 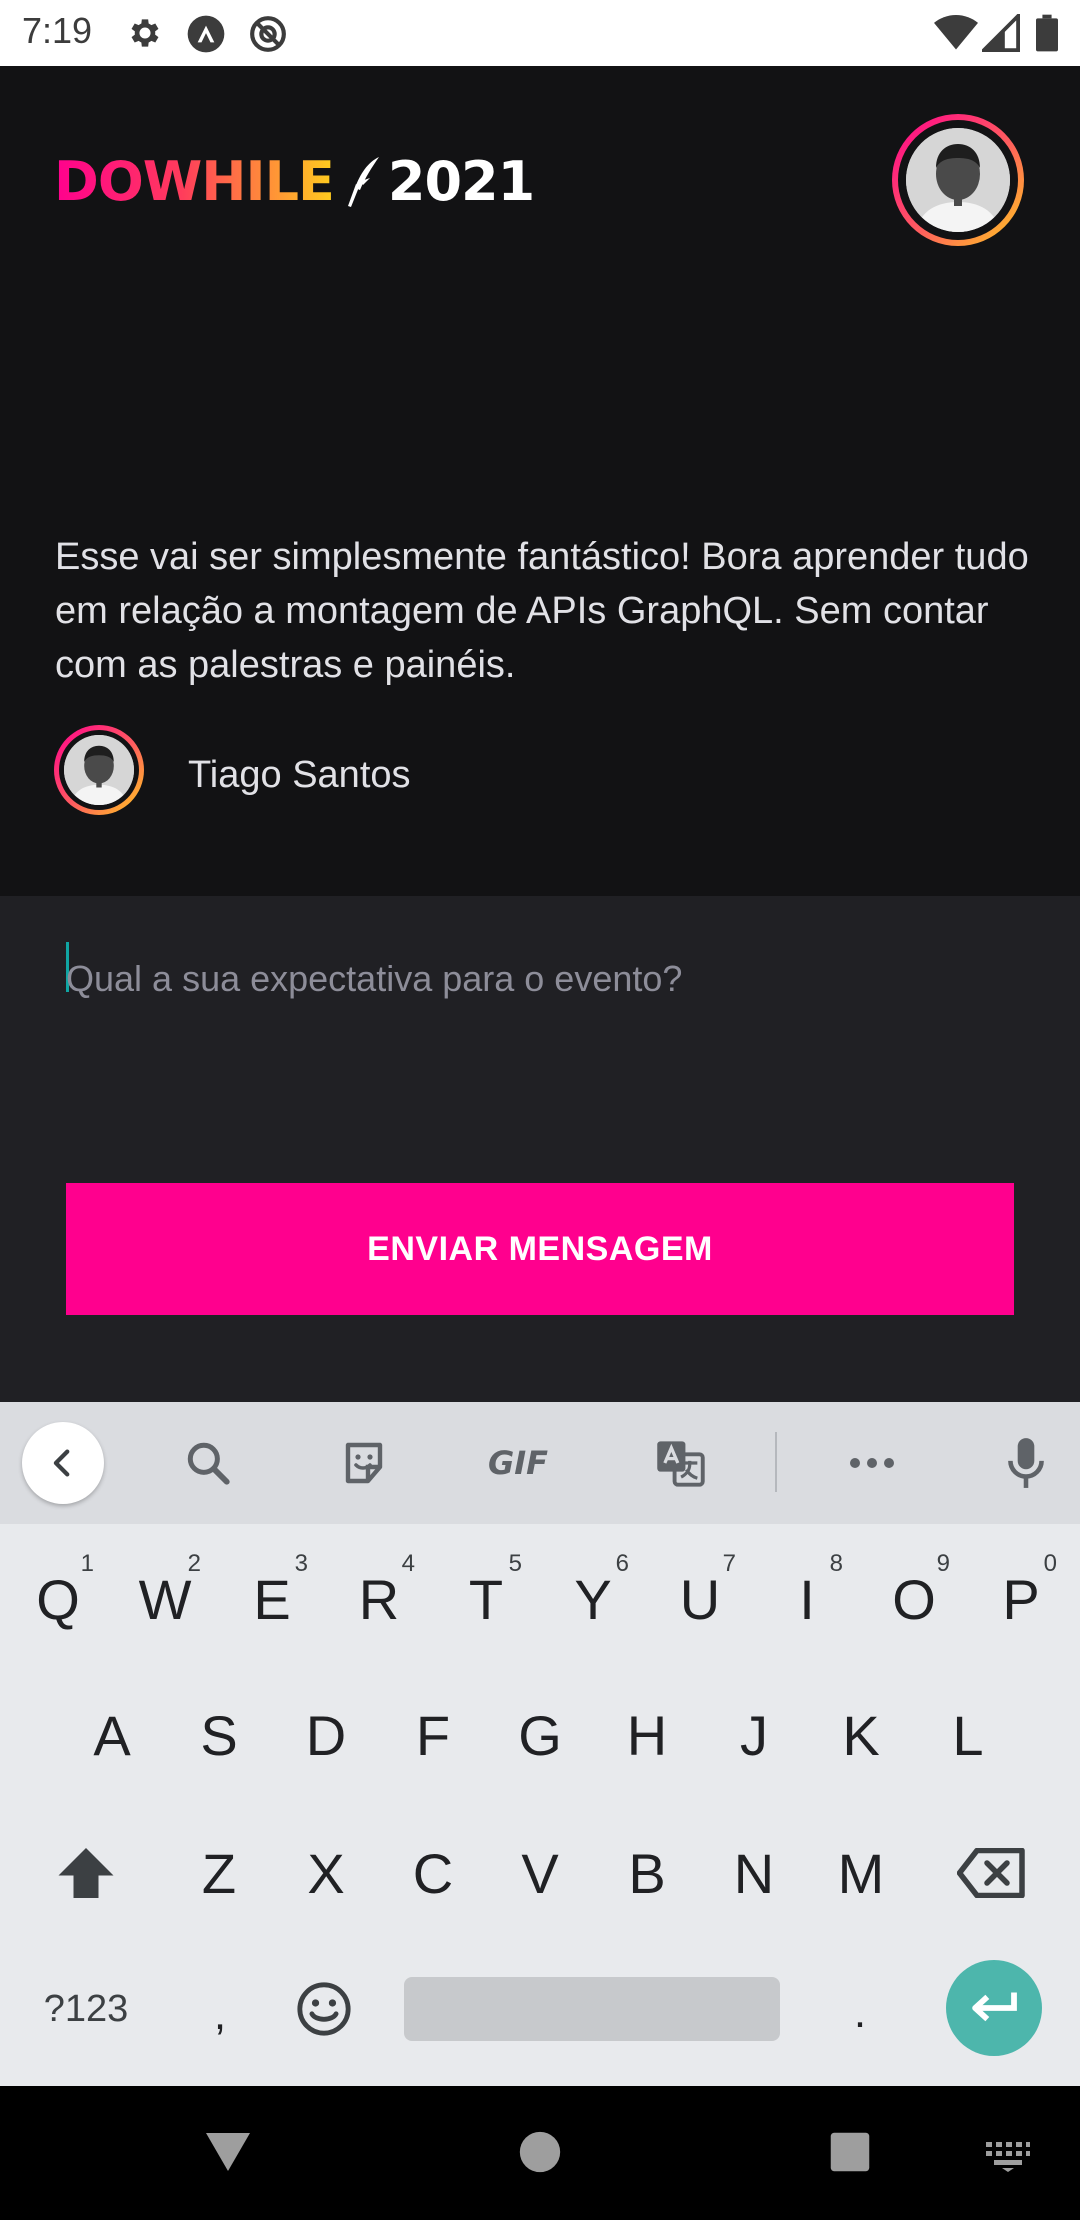 What do you see at coordinates (647, 1873) in the screenshot?
I see `key-b: B` at bounding box center [647, 1873].